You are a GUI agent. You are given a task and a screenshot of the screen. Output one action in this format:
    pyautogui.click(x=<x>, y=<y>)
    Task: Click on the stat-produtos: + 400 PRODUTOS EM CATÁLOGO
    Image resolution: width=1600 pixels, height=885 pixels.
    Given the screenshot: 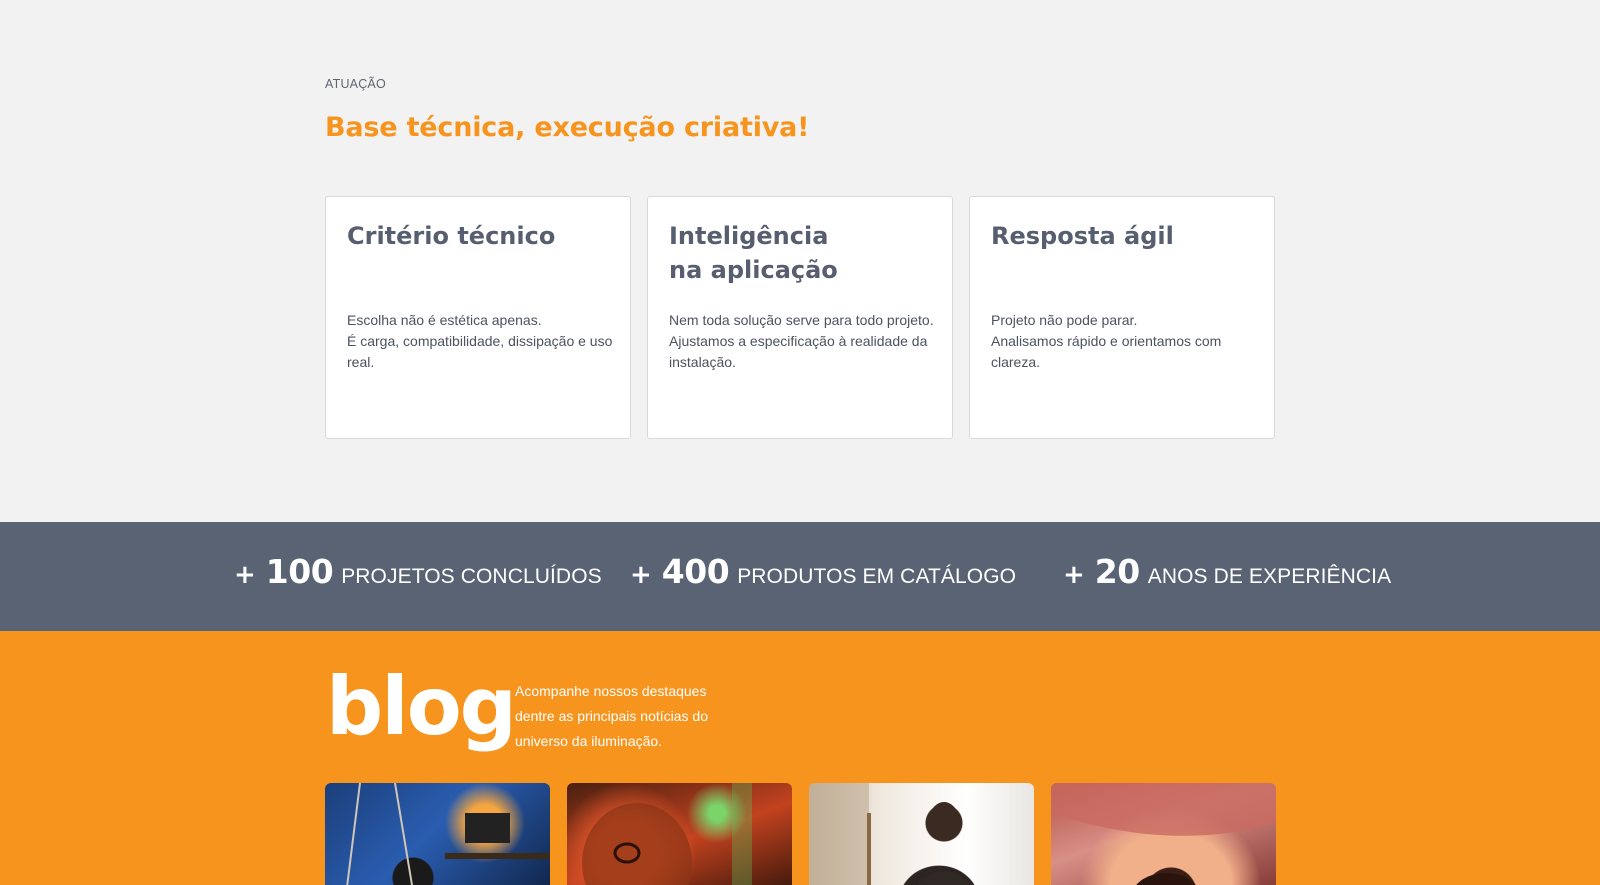 What is the action you would take?
    pyautogui.click(x=823, y=571)
    